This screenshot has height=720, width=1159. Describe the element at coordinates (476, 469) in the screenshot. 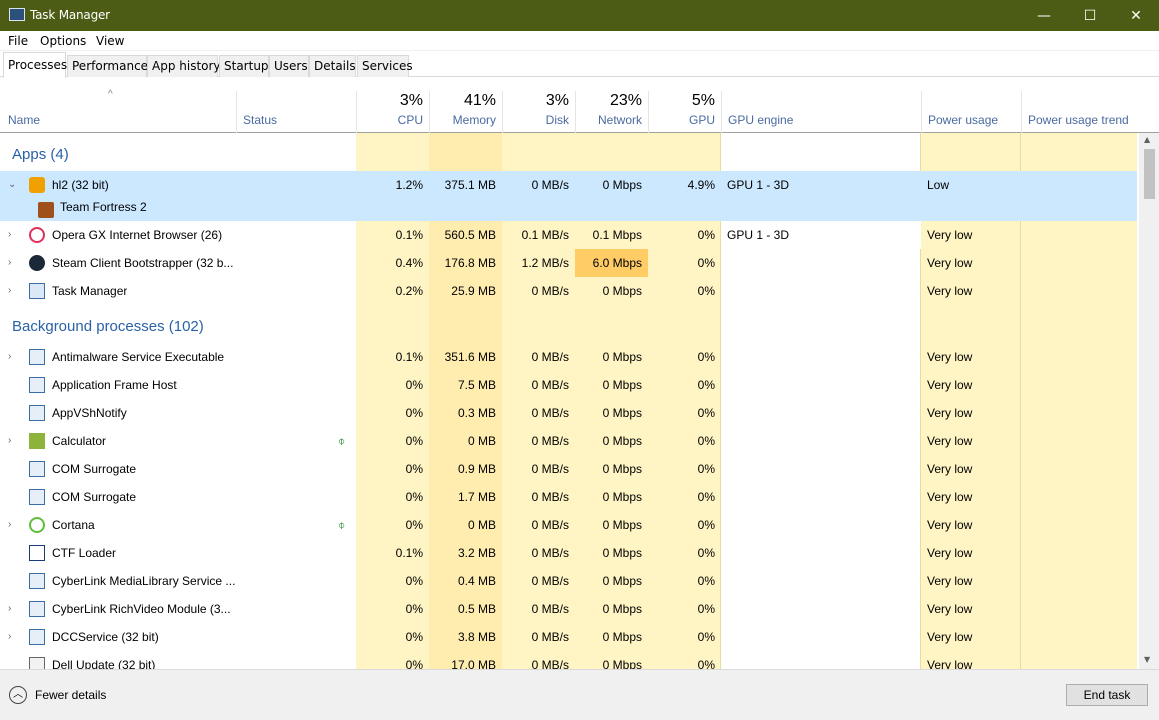

I see `memory-value: 0.9 MB` at that location.